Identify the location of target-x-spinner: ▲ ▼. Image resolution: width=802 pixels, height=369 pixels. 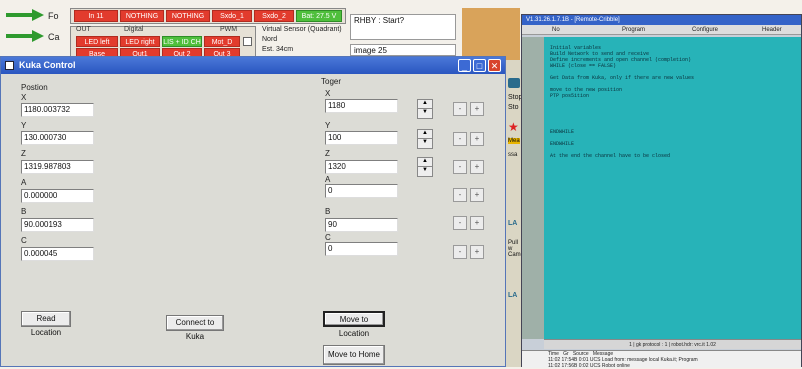
(425, 109).